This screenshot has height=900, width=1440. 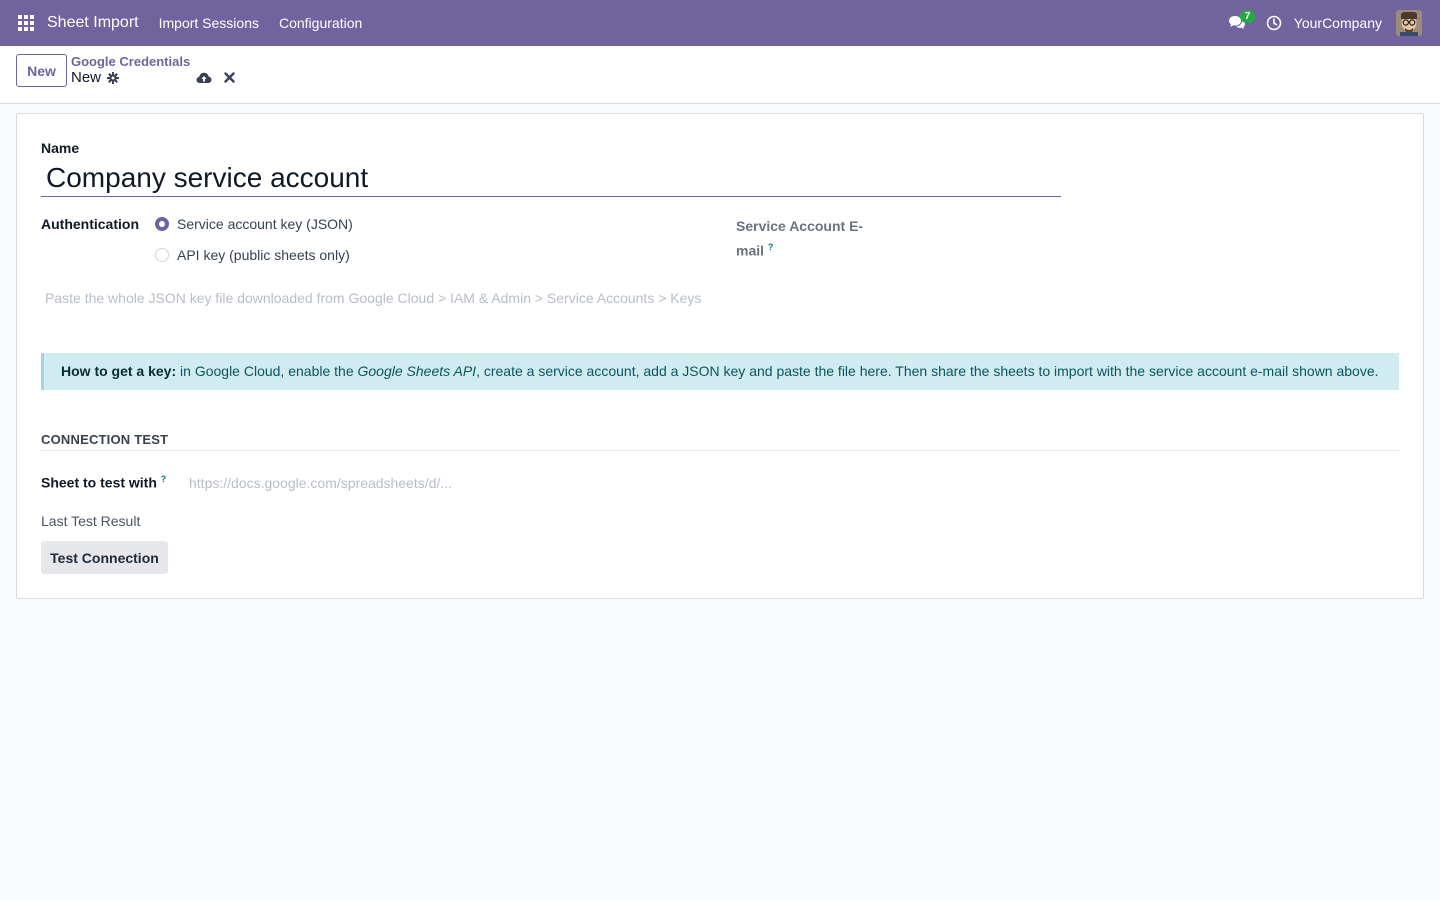 I want to click on menu-import-sessions: Import Sessions, so click(x=209, y=23).